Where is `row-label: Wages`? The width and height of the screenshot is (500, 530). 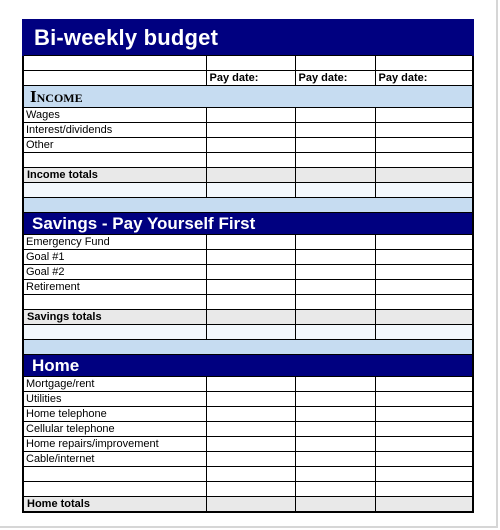 row-label: Wages is located at coordinates (114, 115).